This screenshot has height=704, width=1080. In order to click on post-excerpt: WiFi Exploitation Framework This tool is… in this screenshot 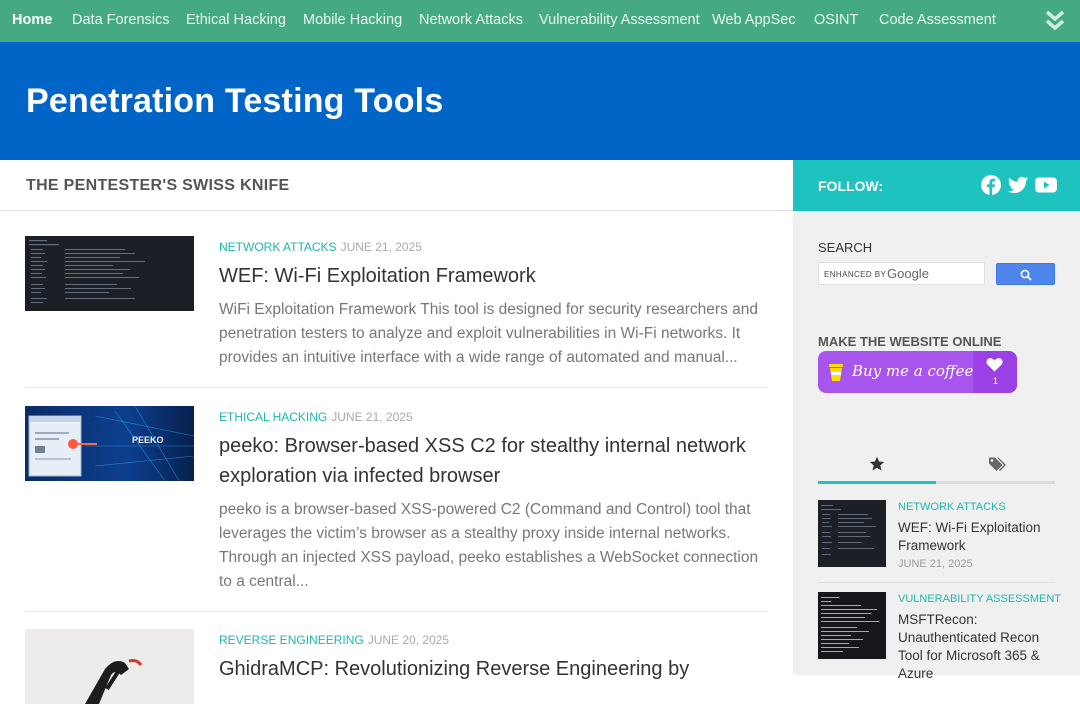, I will do `click(488, 333)`.